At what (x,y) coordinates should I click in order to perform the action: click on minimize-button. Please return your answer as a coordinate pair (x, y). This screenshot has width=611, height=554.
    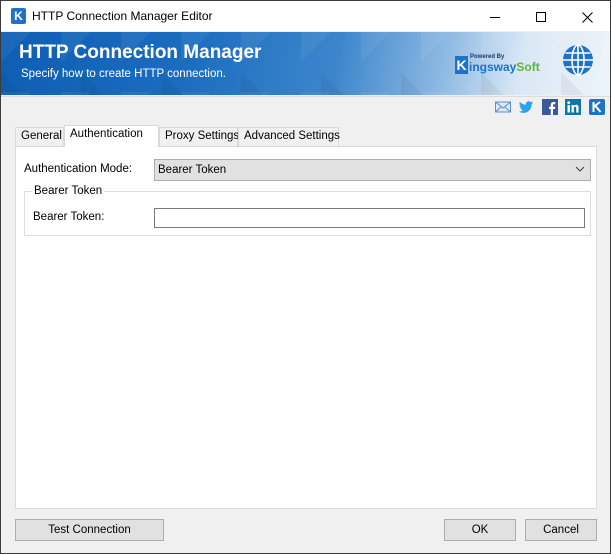
    Looking at the image, I should click on (495, 16).